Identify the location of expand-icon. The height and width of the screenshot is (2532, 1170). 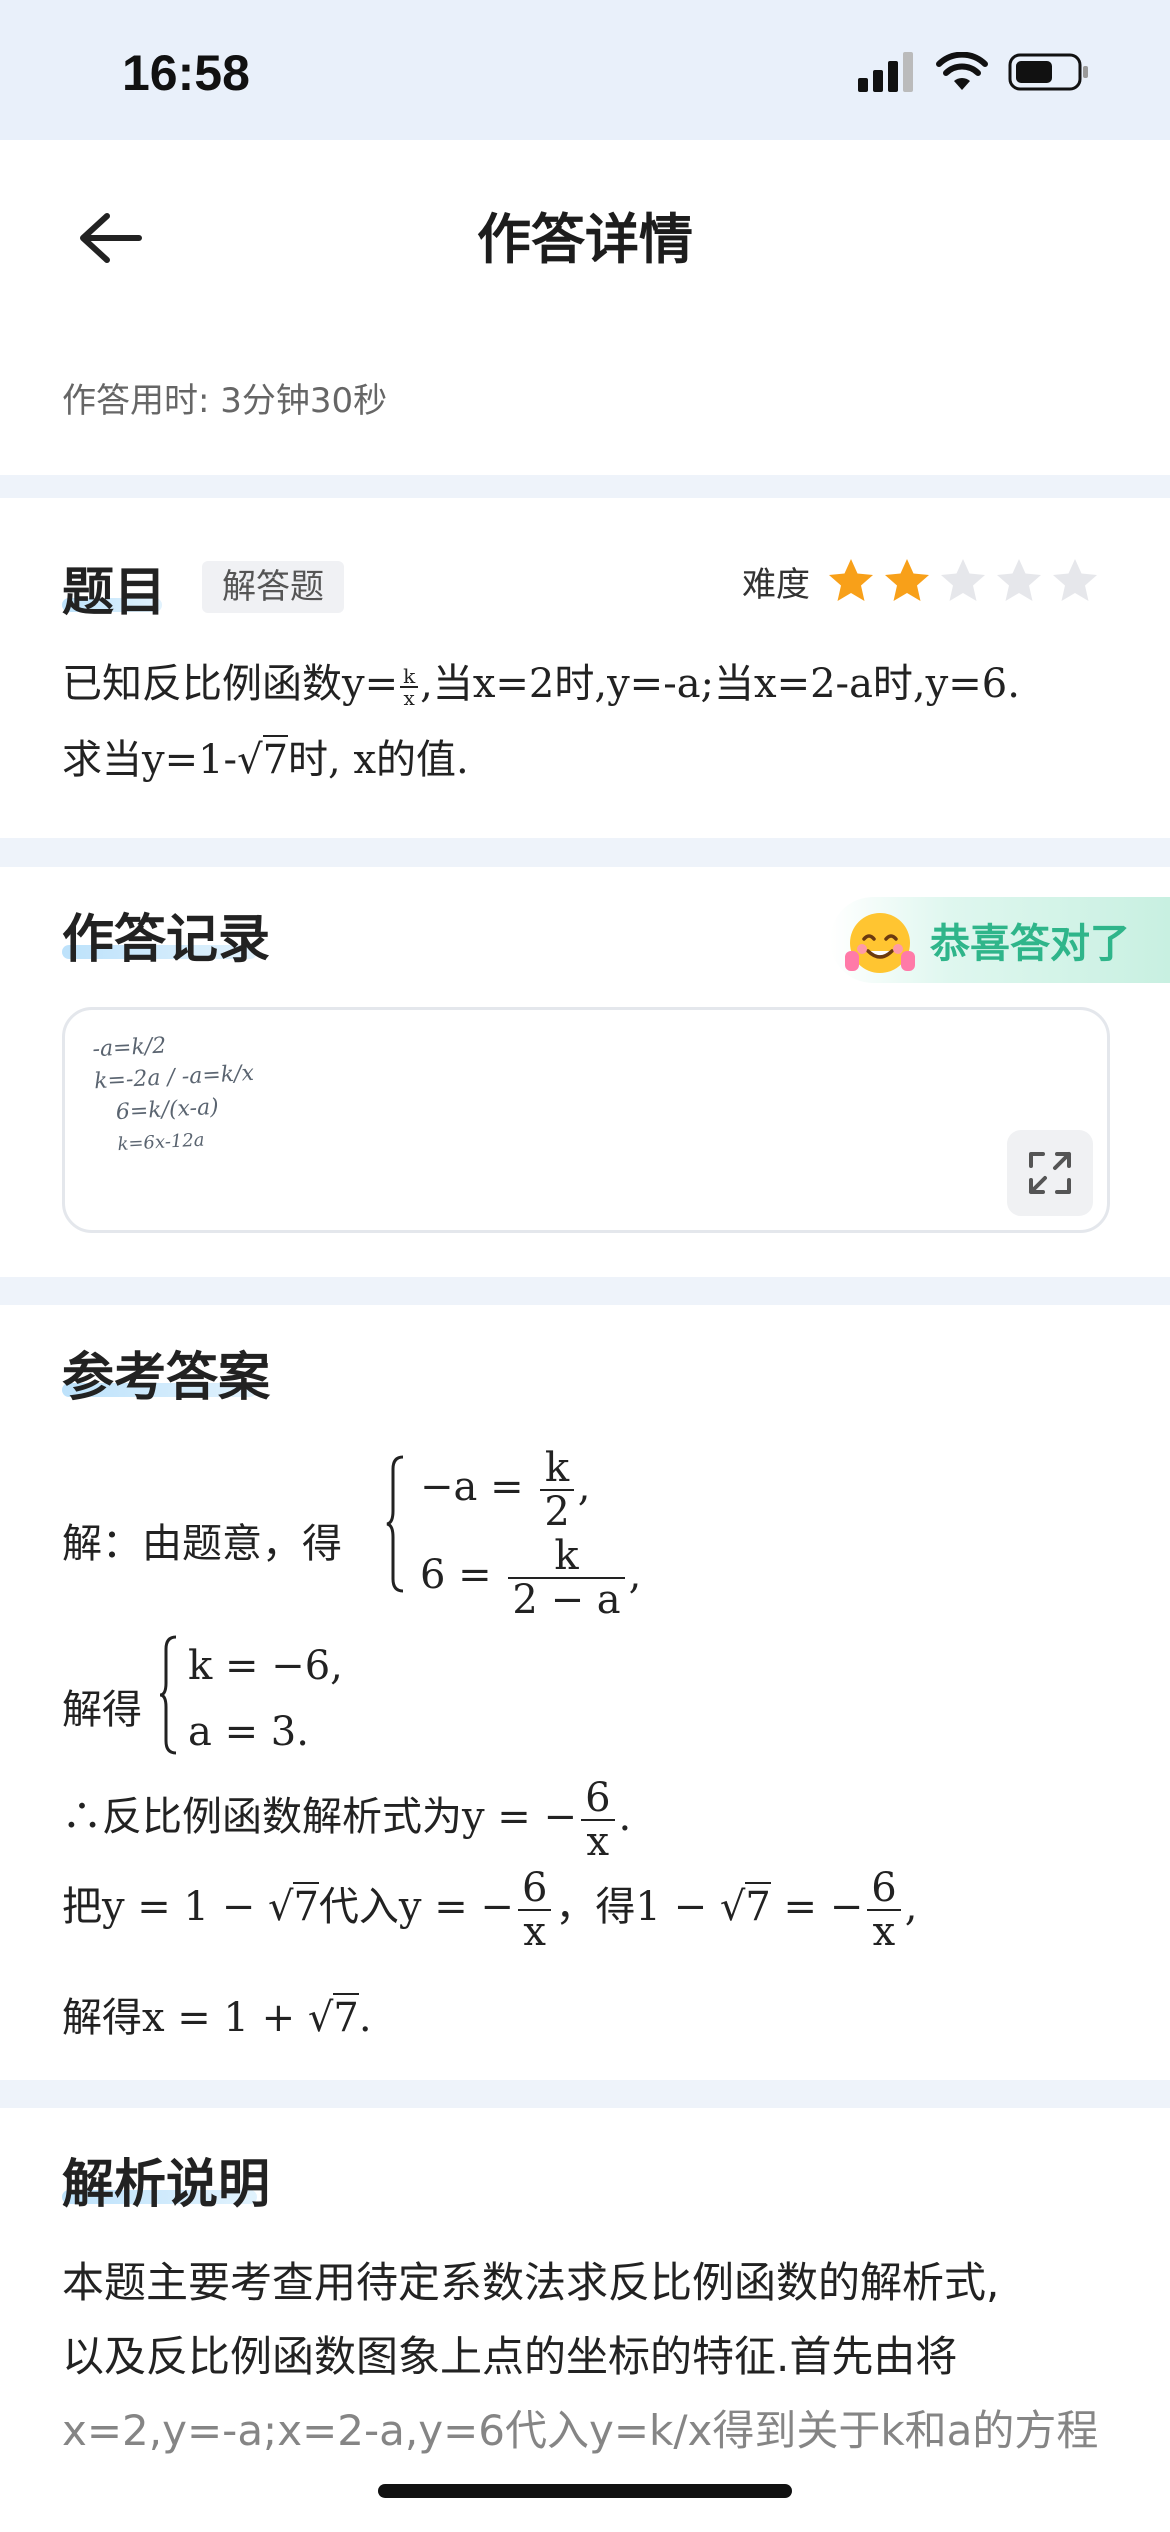
(1050, 1173).